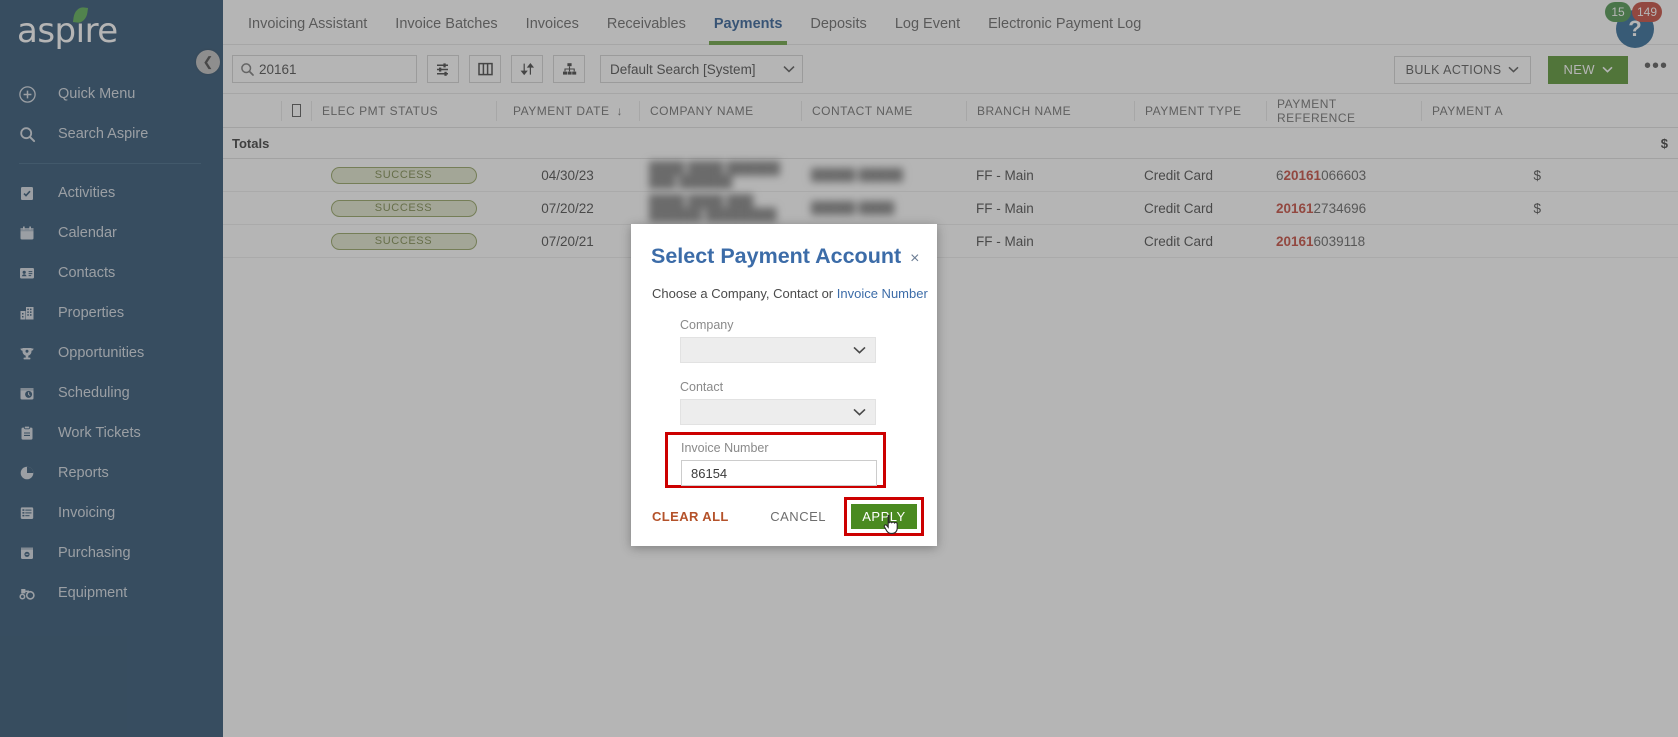 Image resolution: width=1678 pixels, height=737 pixels. What do you see at coordinates (779, 473) in the screenshot?
I see `invoice-number-input: 86154` at bounding box center [779, 473].